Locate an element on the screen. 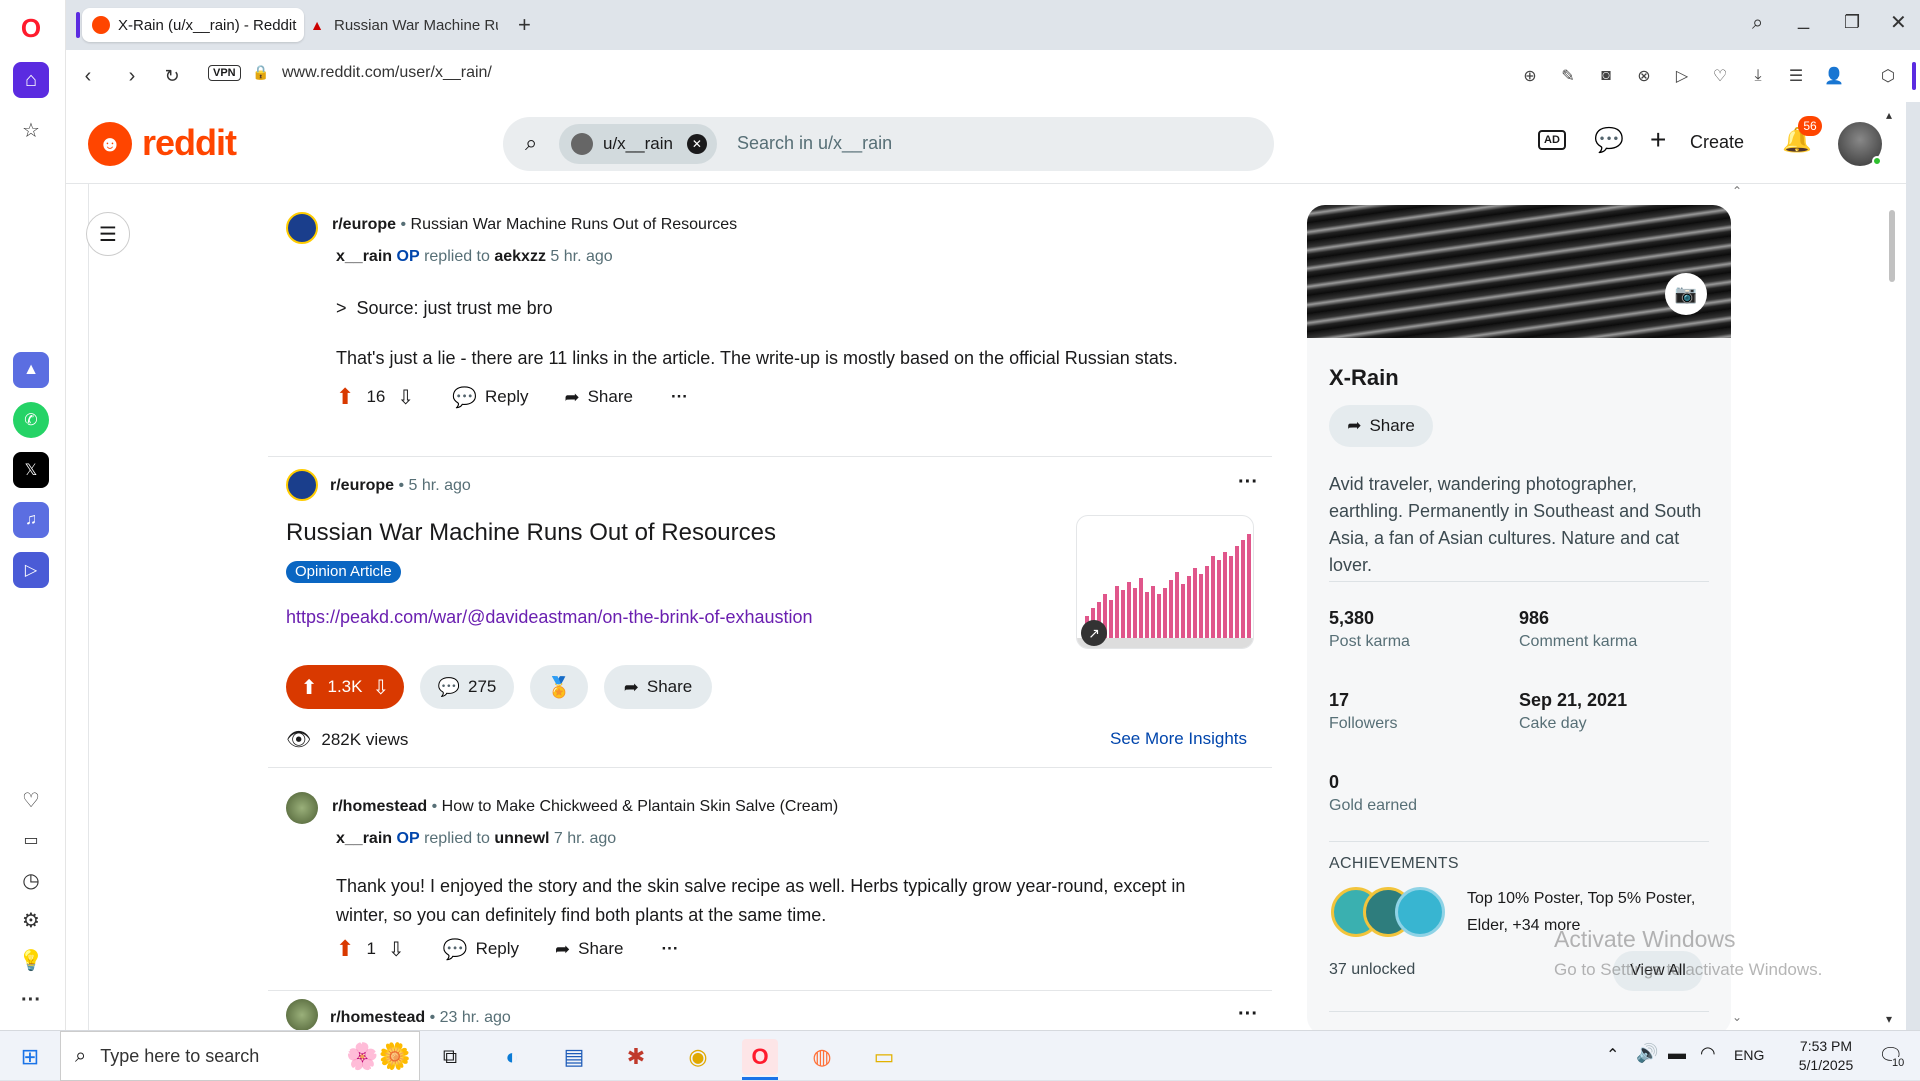  word-document-icon: ▤ is located at coordinates (574, 1057).